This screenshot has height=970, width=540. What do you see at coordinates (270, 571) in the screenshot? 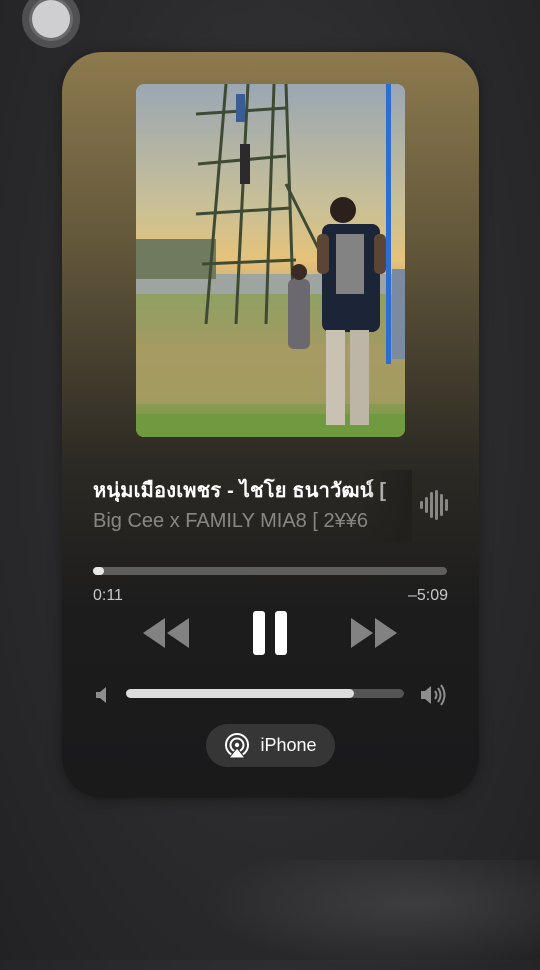
I see `progress-scrubber` at bounding box center [270, 571].